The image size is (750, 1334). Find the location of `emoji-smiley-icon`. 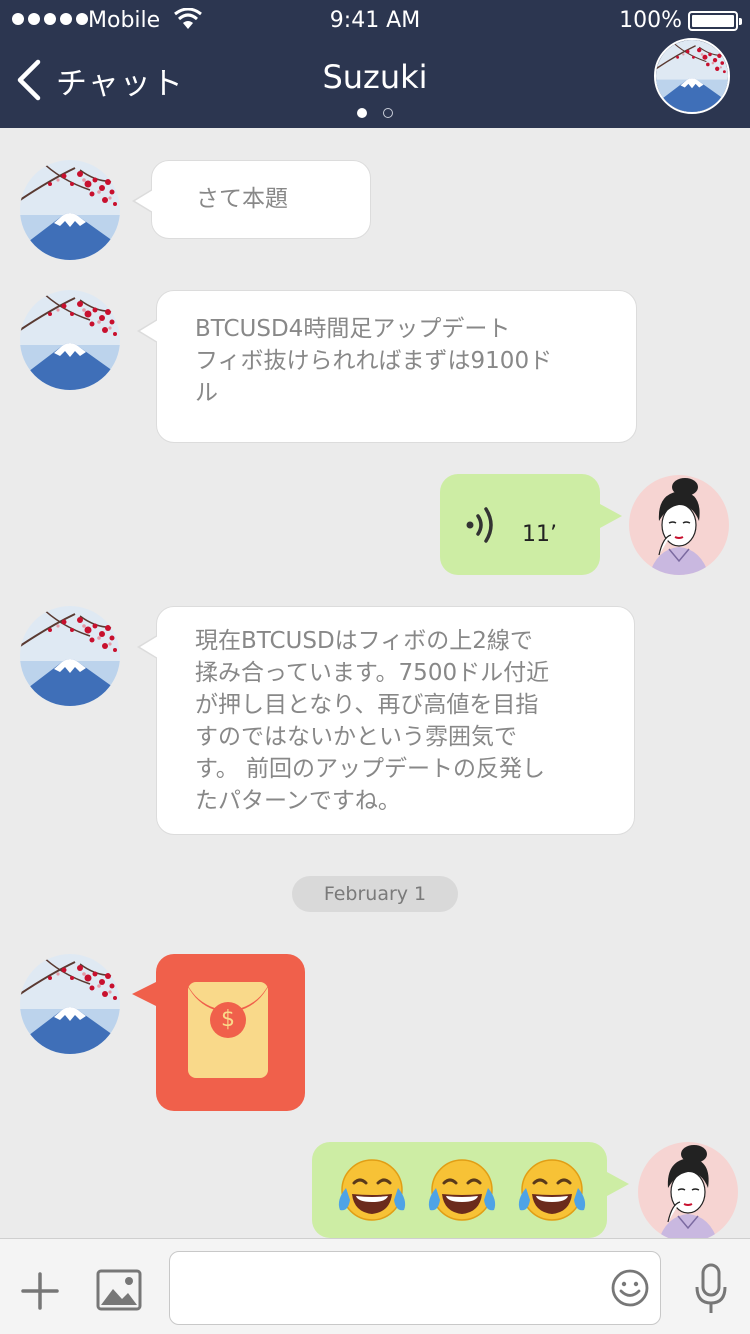

emoji-smiley-icon is located at coordinates (630, 1288).